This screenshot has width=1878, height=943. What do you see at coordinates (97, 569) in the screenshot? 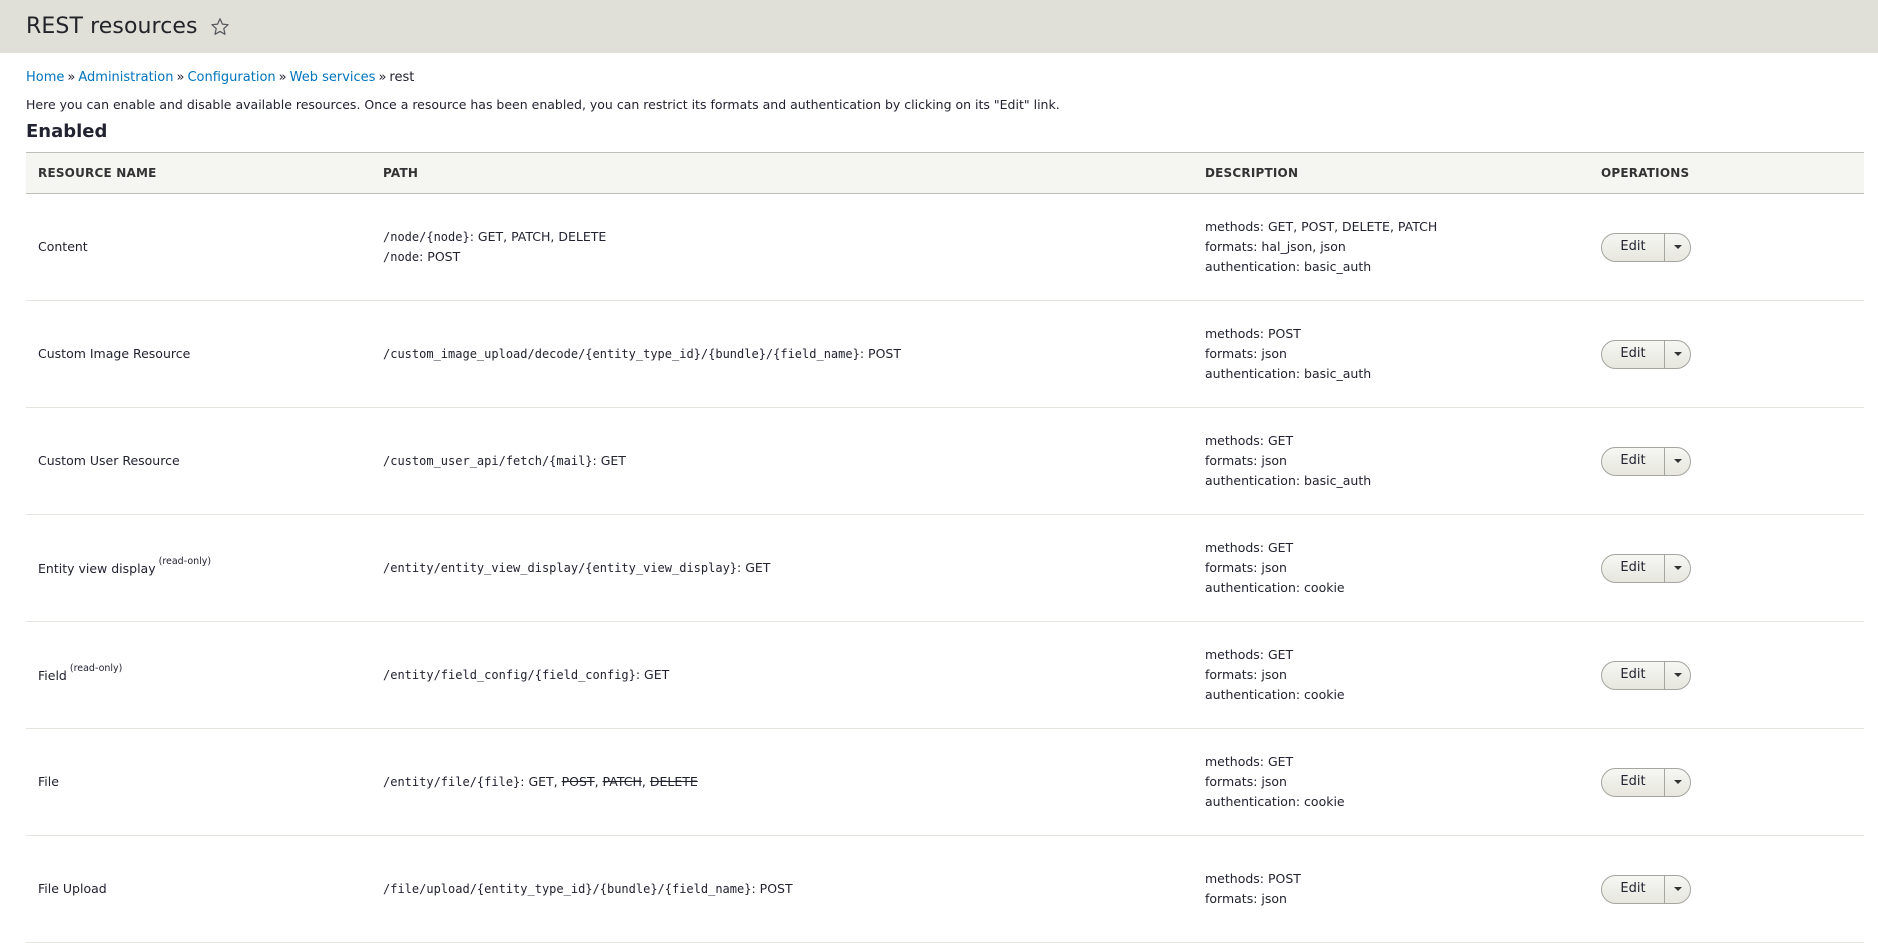
I see `resource-name: Entity view display` at bounding box center [97, 569].